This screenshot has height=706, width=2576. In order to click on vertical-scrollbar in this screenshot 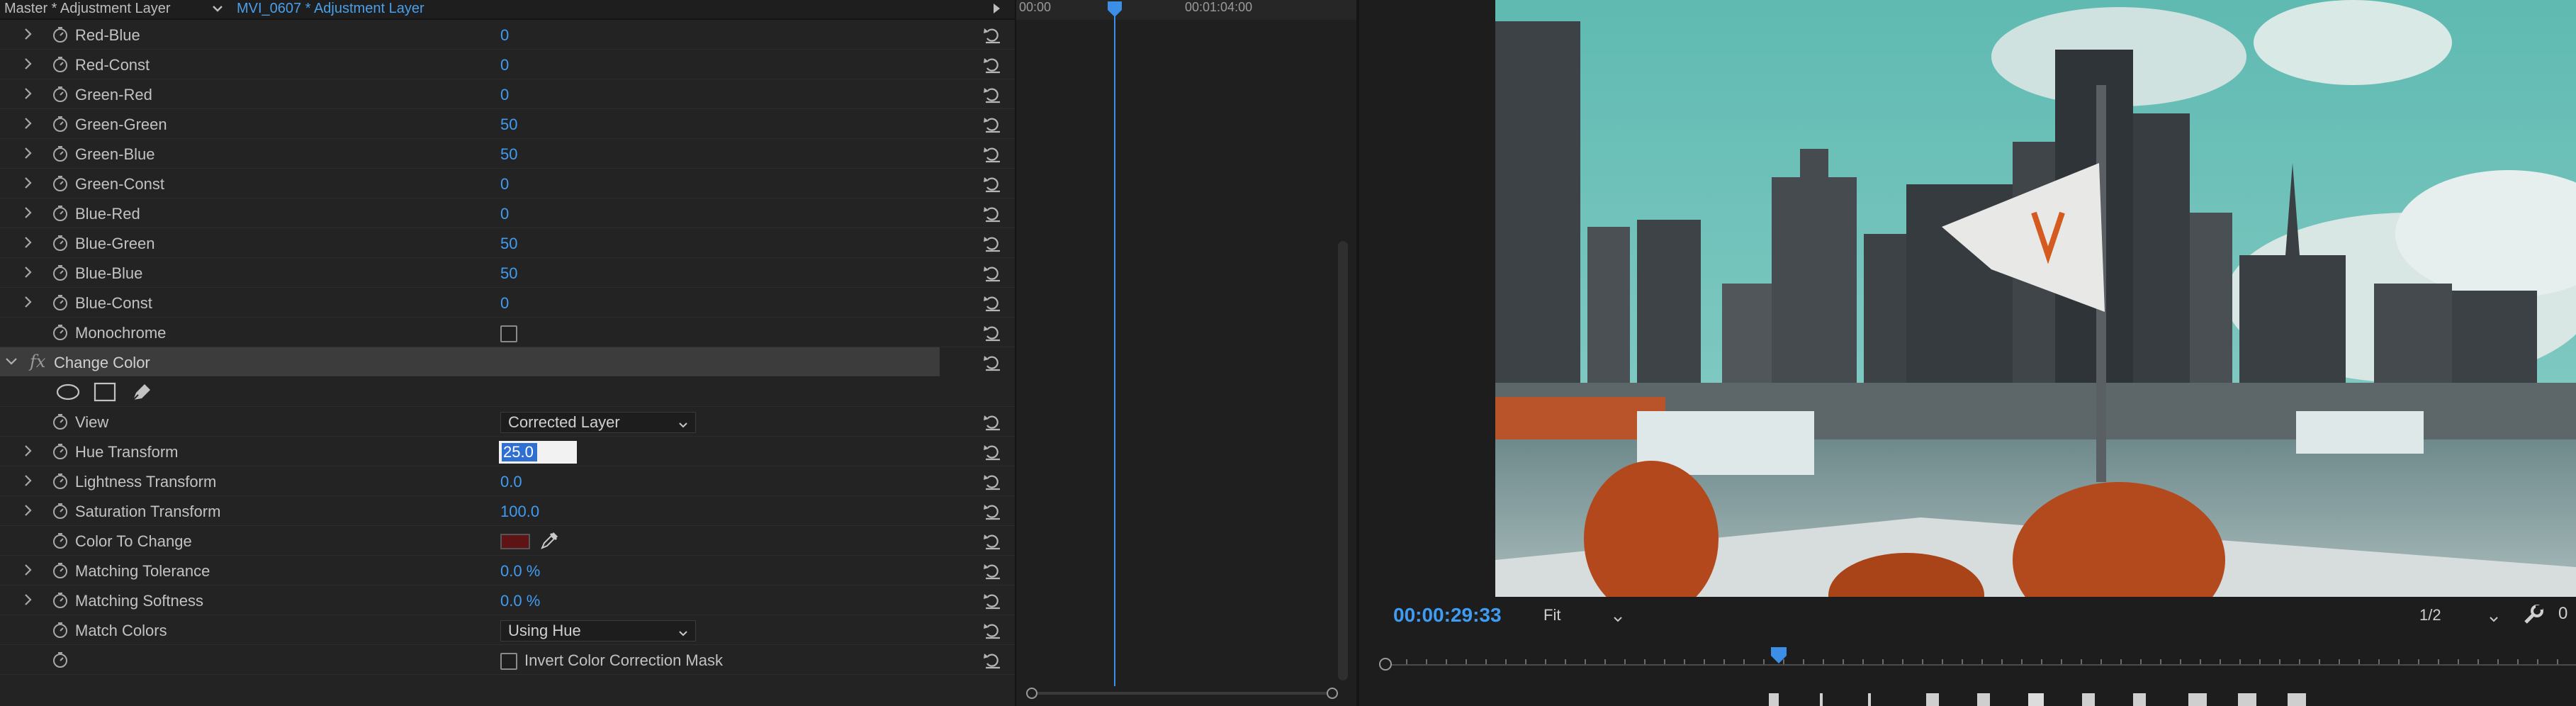, I will do `click(1343, 461)`.